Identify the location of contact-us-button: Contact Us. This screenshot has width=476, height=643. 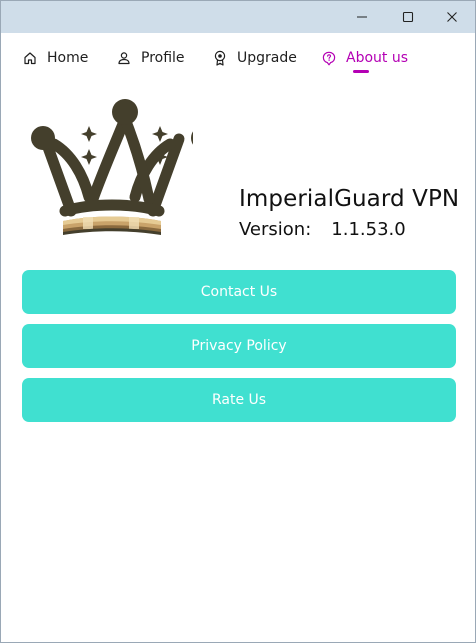
(239, 292).